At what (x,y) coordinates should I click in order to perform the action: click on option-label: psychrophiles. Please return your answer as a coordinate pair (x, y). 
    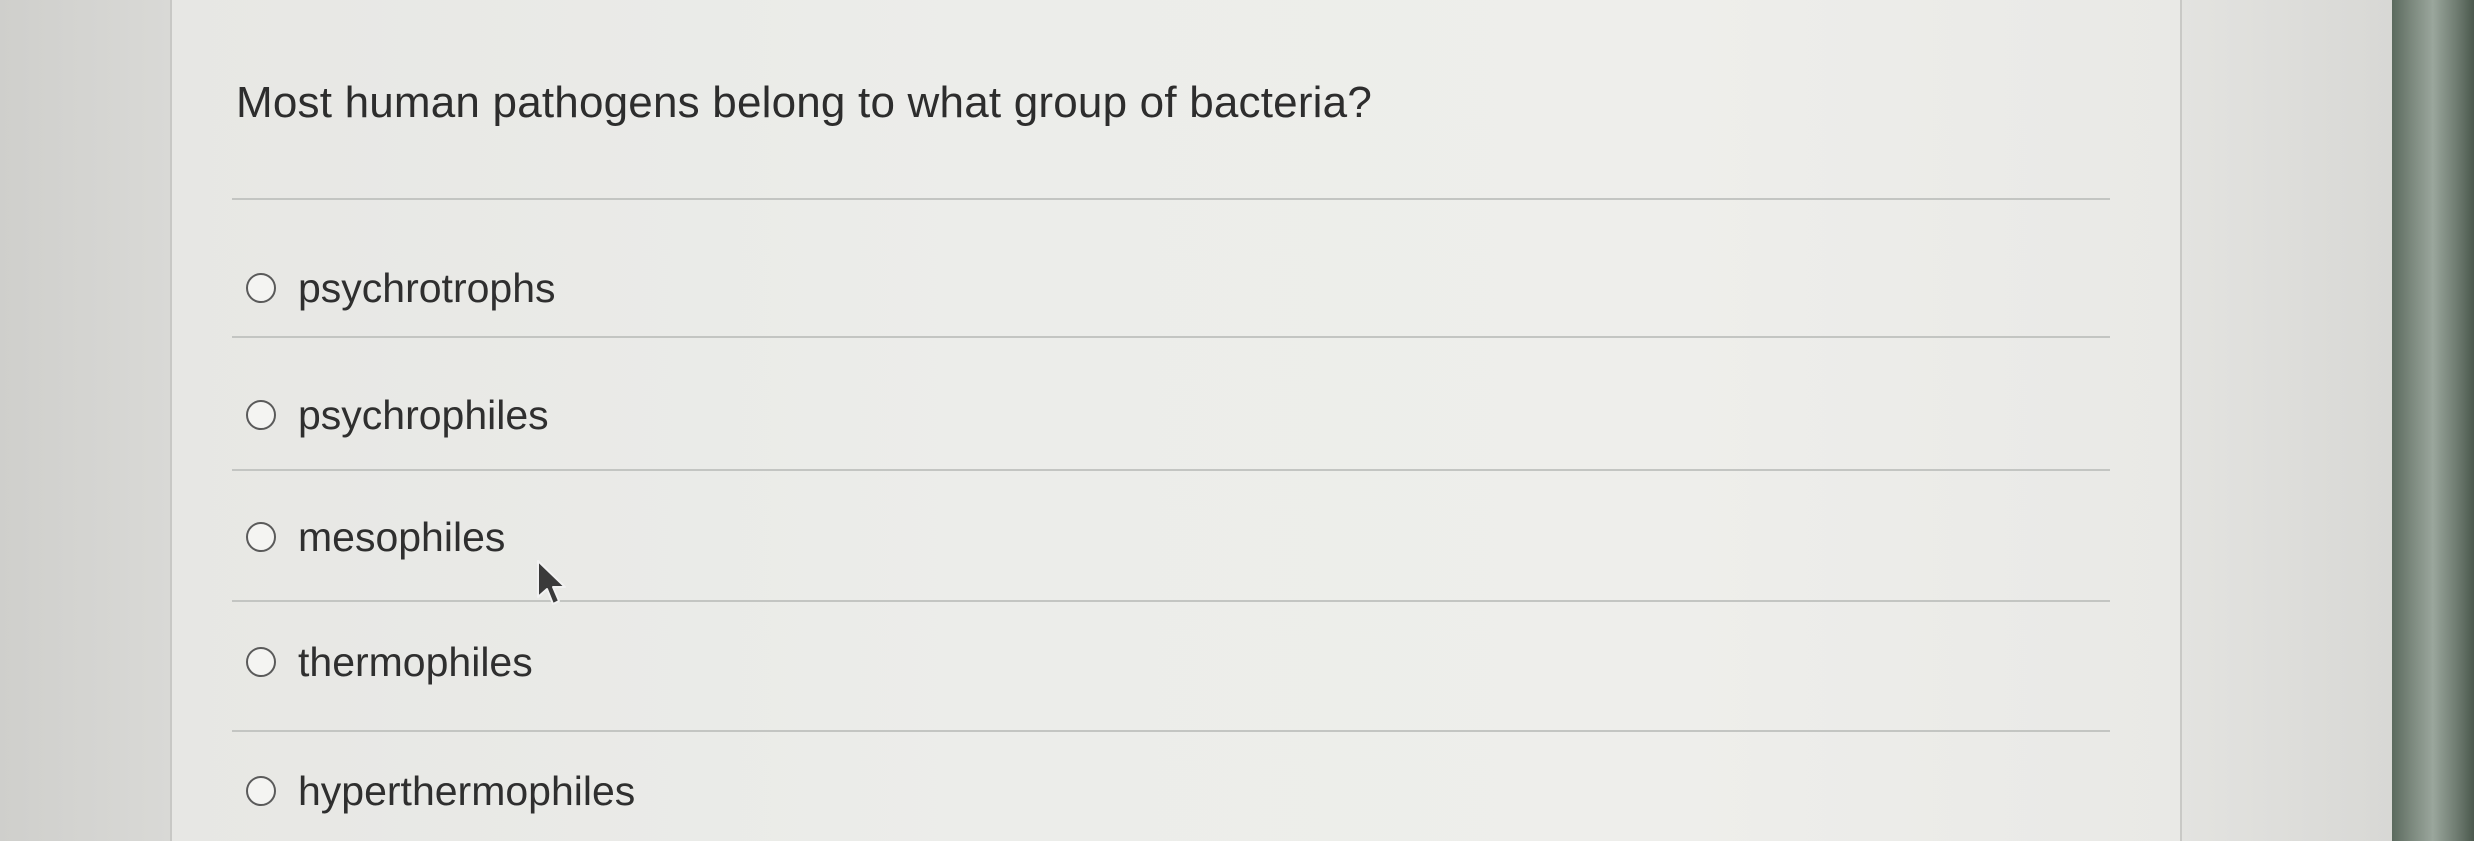
    Looking at the image, I should click on (423, 414).